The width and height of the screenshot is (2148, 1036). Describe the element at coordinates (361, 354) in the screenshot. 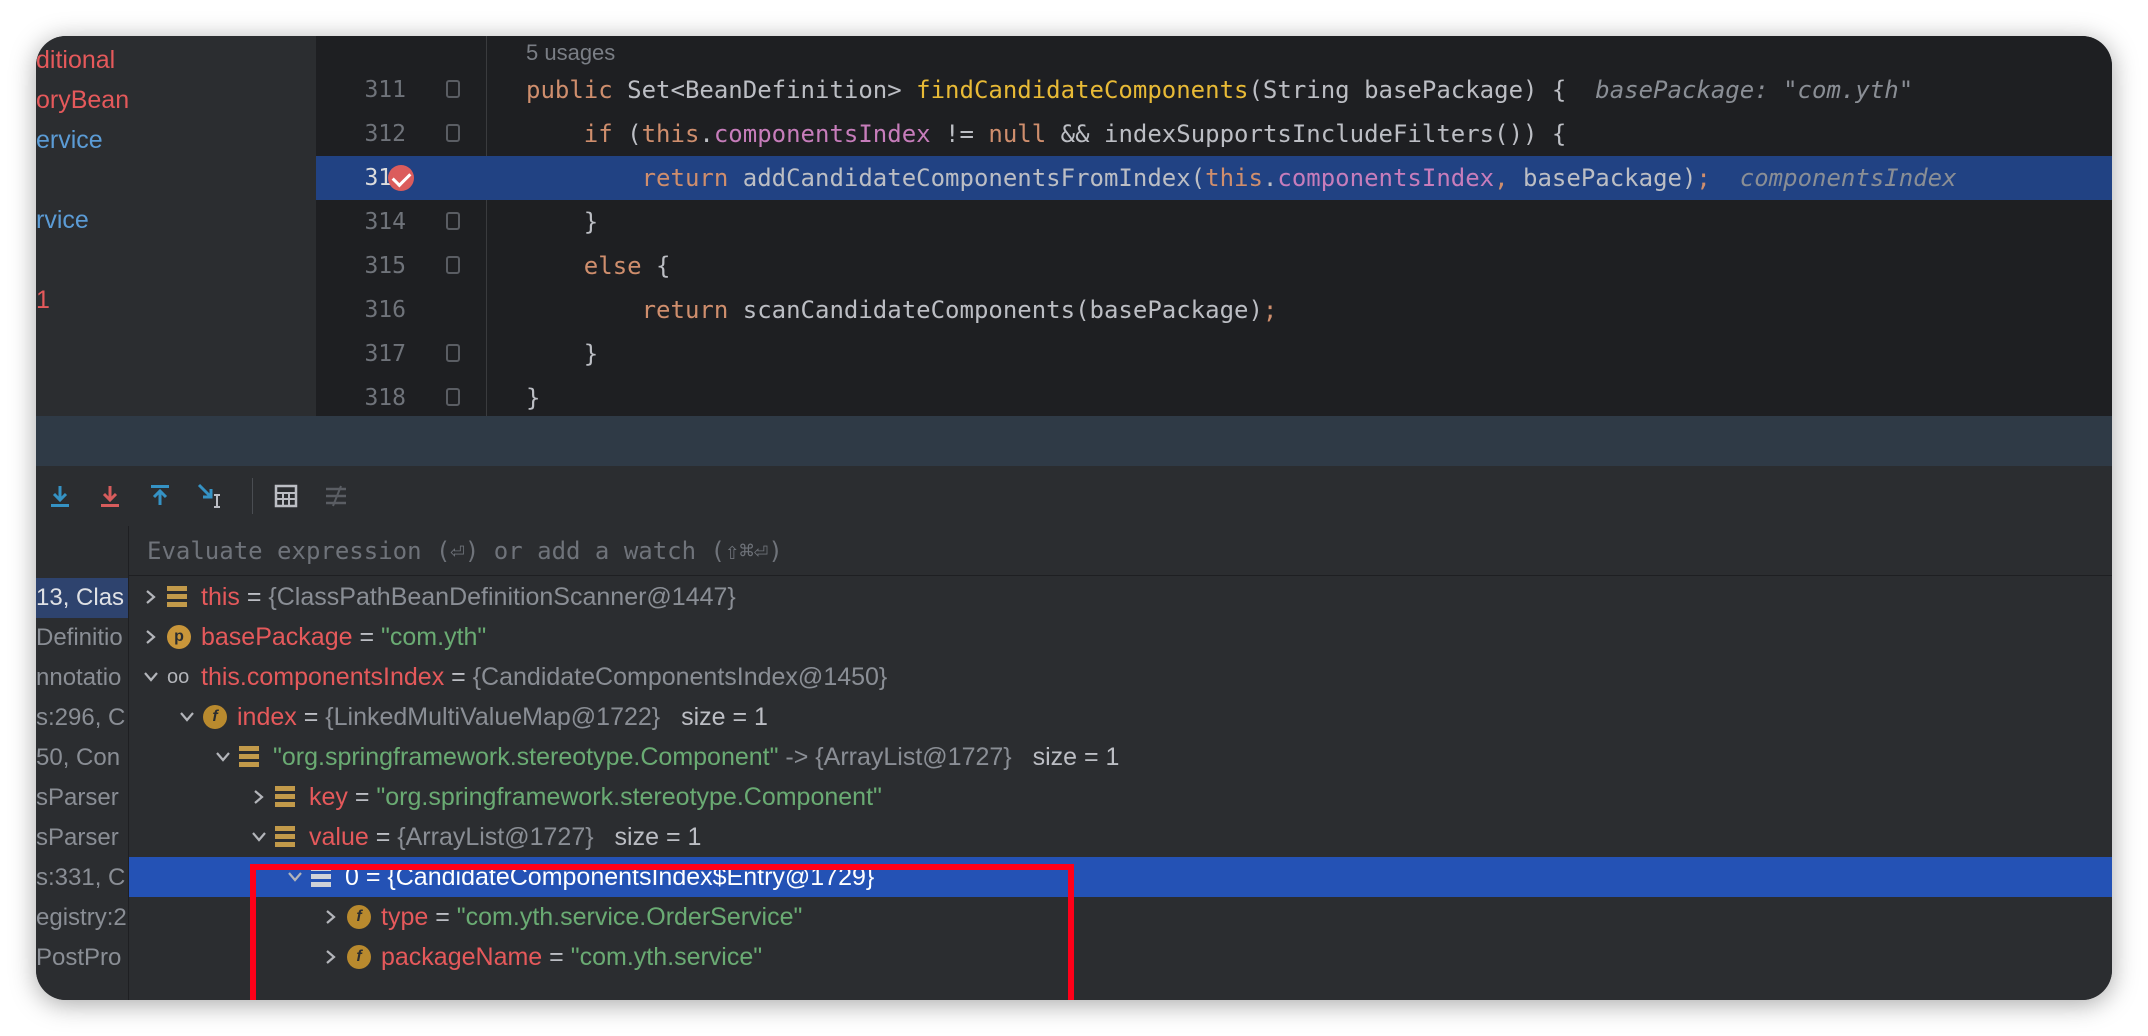

I see `line-number: 317` at that location.